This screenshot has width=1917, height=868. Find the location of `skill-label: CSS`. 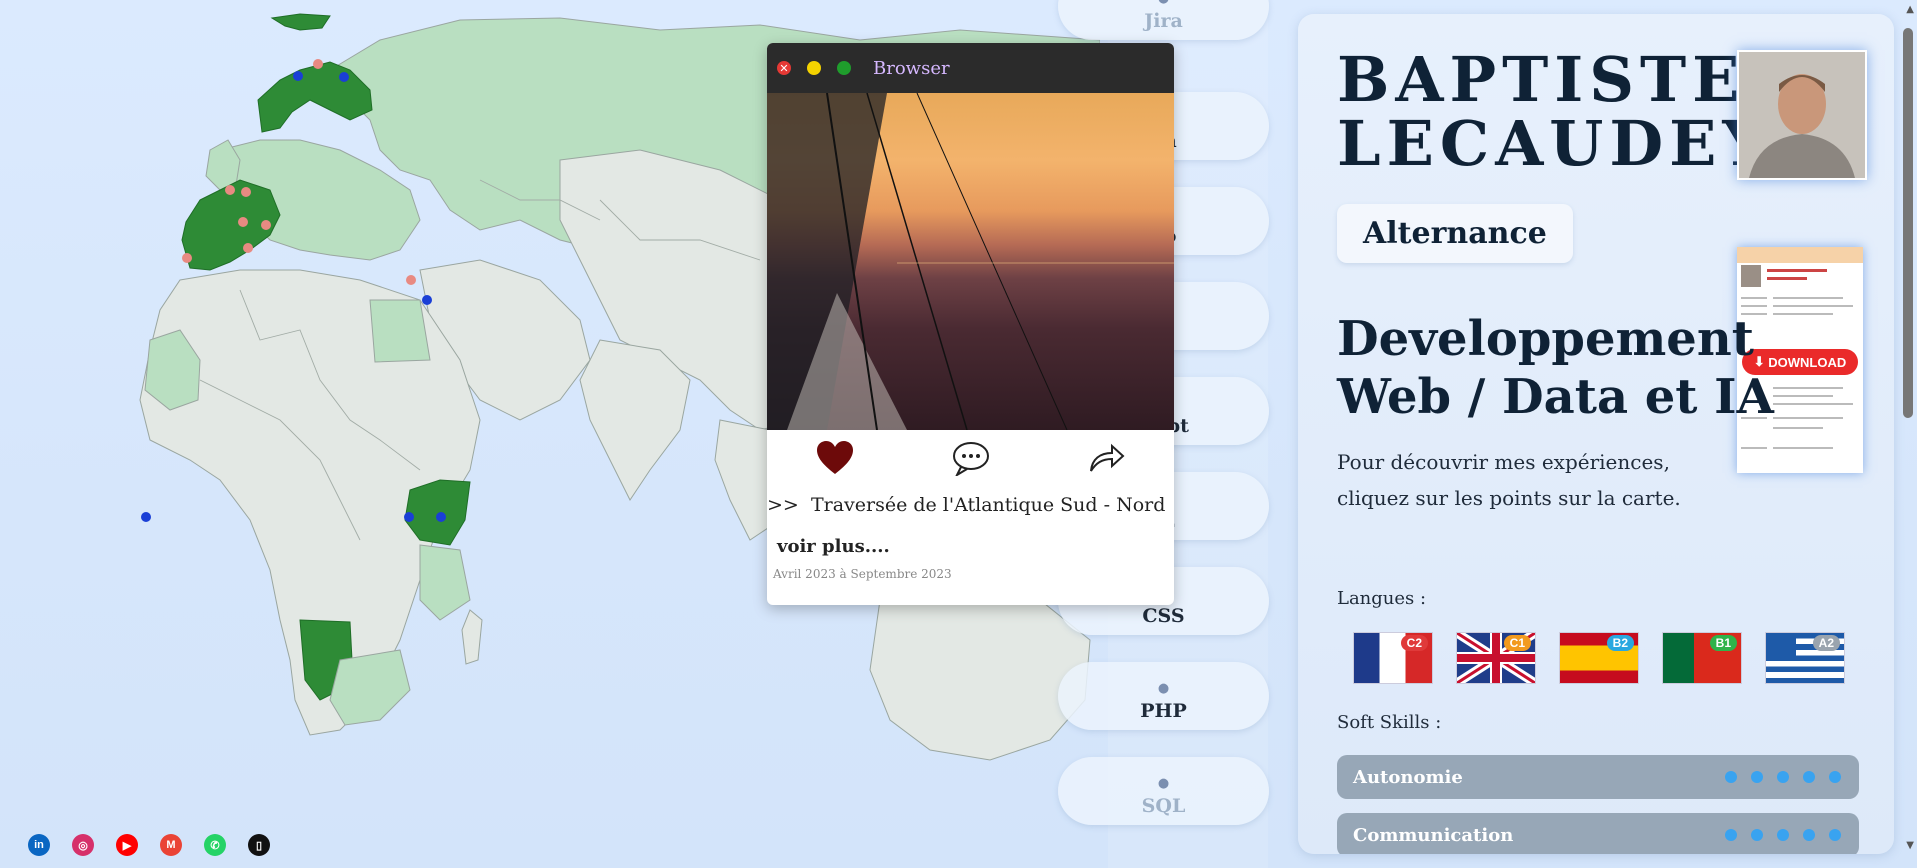

skill-label: CSS is located at coordinates (1163, 616).